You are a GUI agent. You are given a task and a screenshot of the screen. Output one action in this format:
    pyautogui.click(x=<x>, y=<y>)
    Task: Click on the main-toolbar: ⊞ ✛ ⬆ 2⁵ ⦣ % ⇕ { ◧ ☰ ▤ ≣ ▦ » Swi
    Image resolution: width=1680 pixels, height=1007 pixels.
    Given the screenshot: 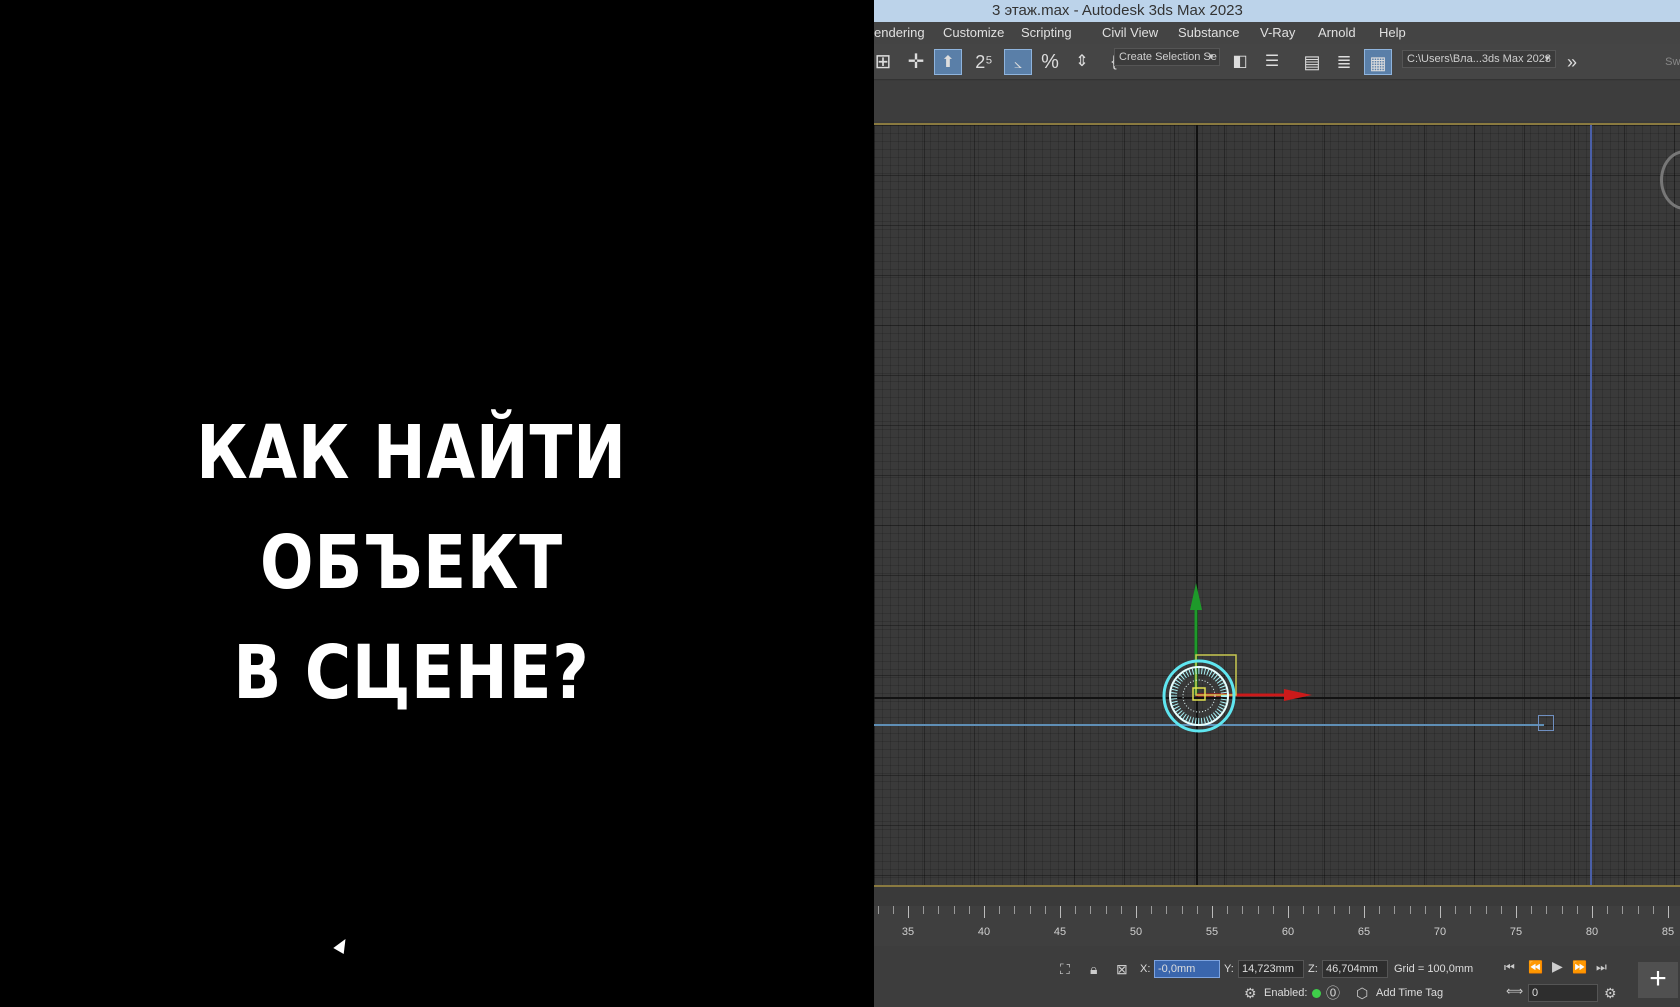 What is the action you would take?
    pyautogui.click(x=1277, y=62)
    